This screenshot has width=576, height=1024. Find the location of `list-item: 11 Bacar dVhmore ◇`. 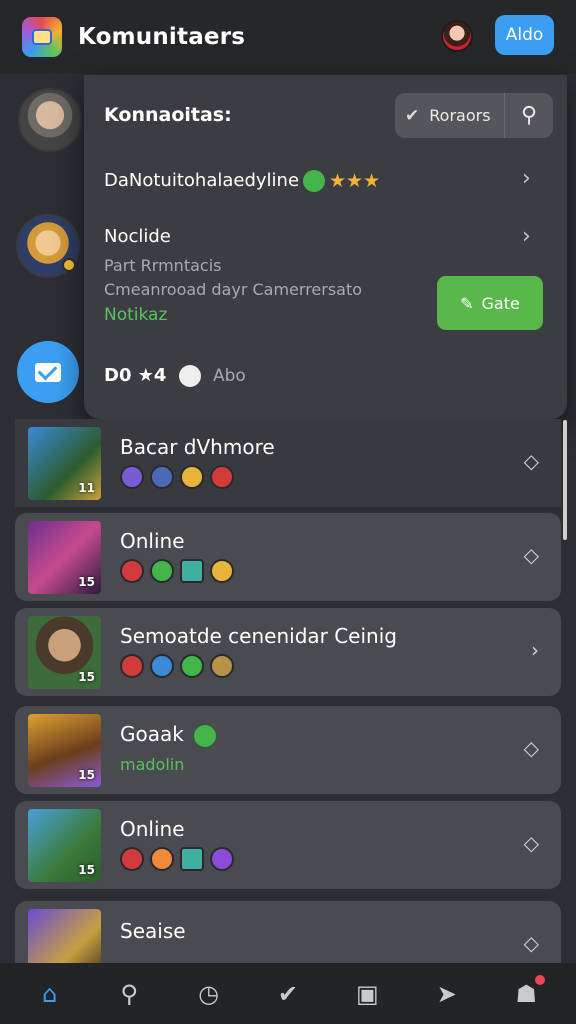

list-item: 11 Bacar dVhmore ◇ is located at coordinates (288, 463).